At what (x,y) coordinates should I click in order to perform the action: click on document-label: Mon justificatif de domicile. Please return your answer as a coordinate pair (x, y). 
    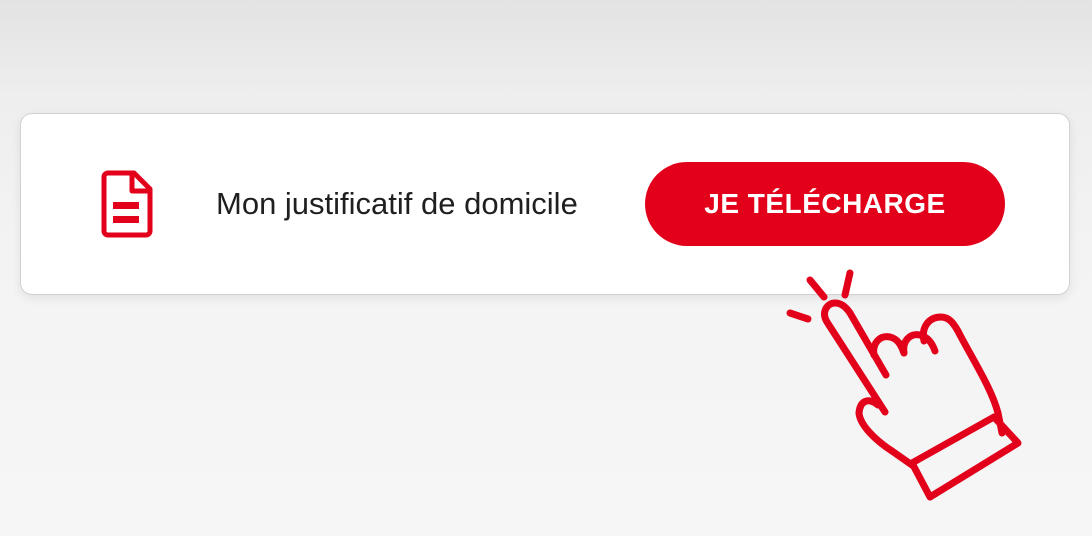
    Looking at the image, I should click on (397, 203).